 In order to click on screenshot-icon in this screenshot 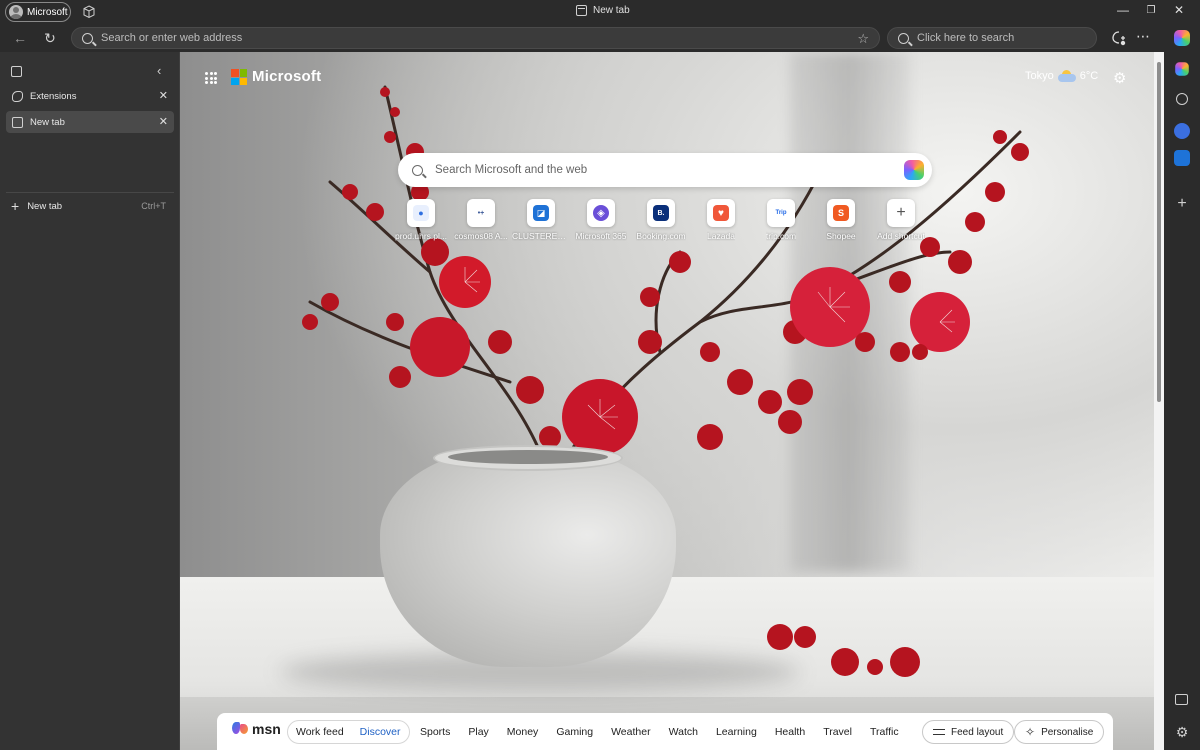, I will do `click(1181, 699)`.